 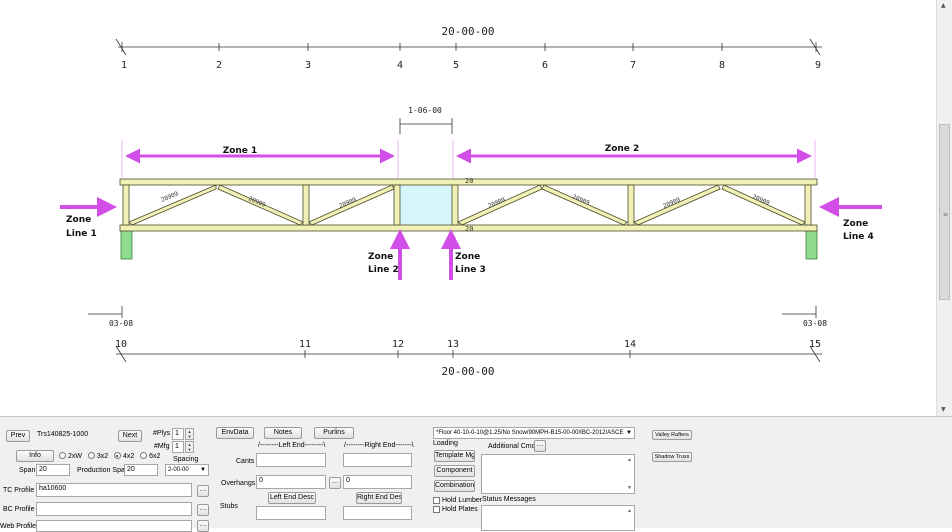 I want to click on truss-name-field: Trs140825-1000, so click(x=75, y=436).